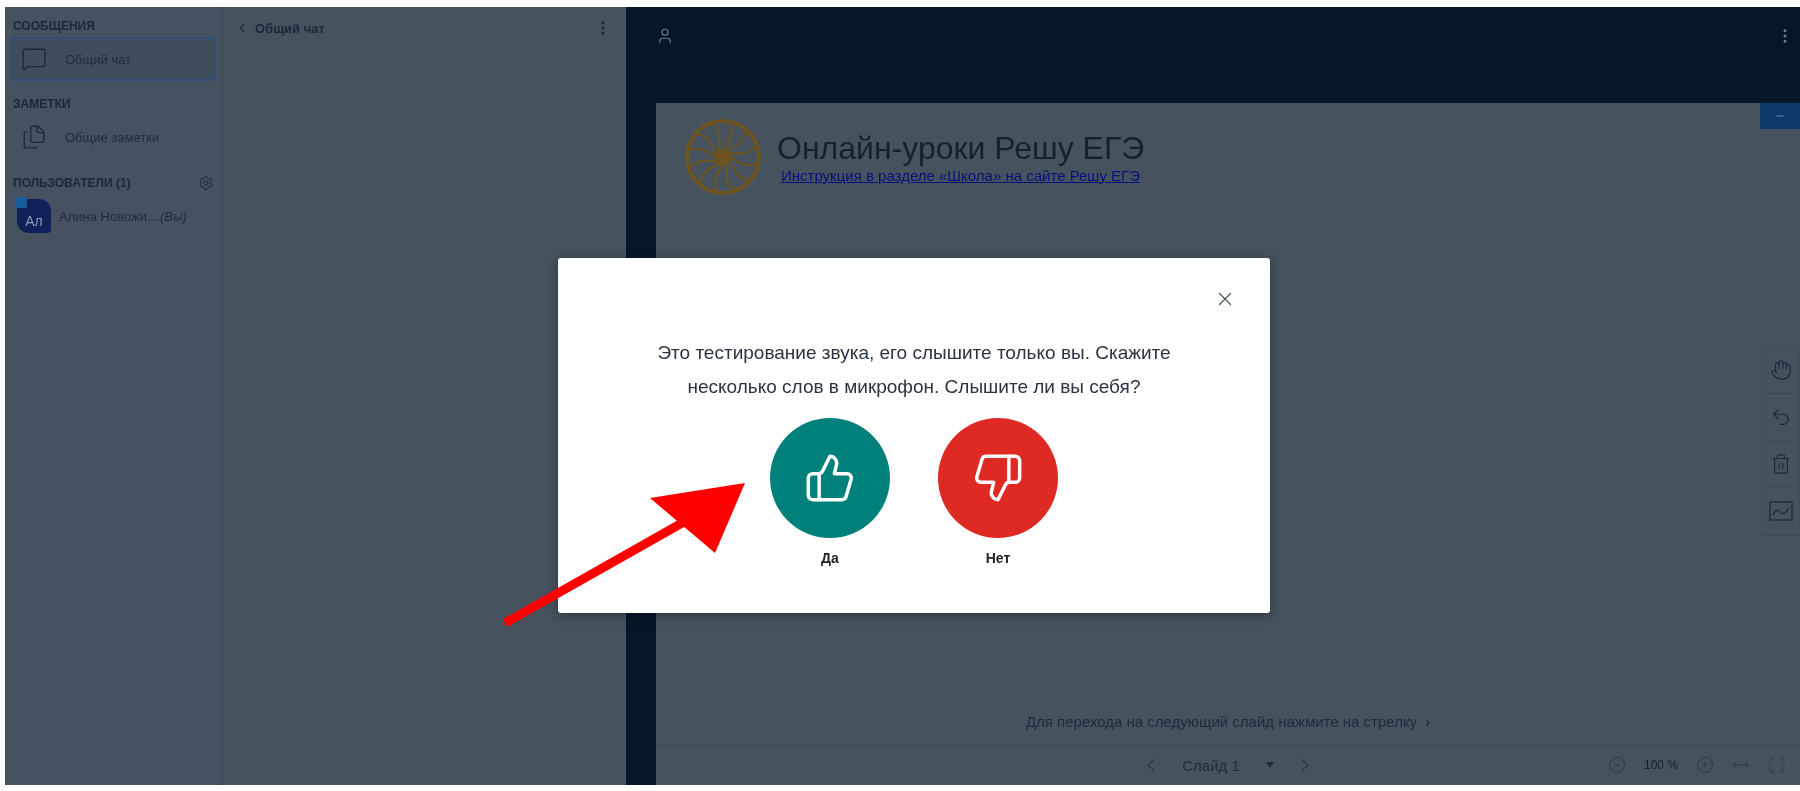 The width and height of the screenshot is (1800, 791). I want to click on hint-arrow: ›, so click(1428, 721).